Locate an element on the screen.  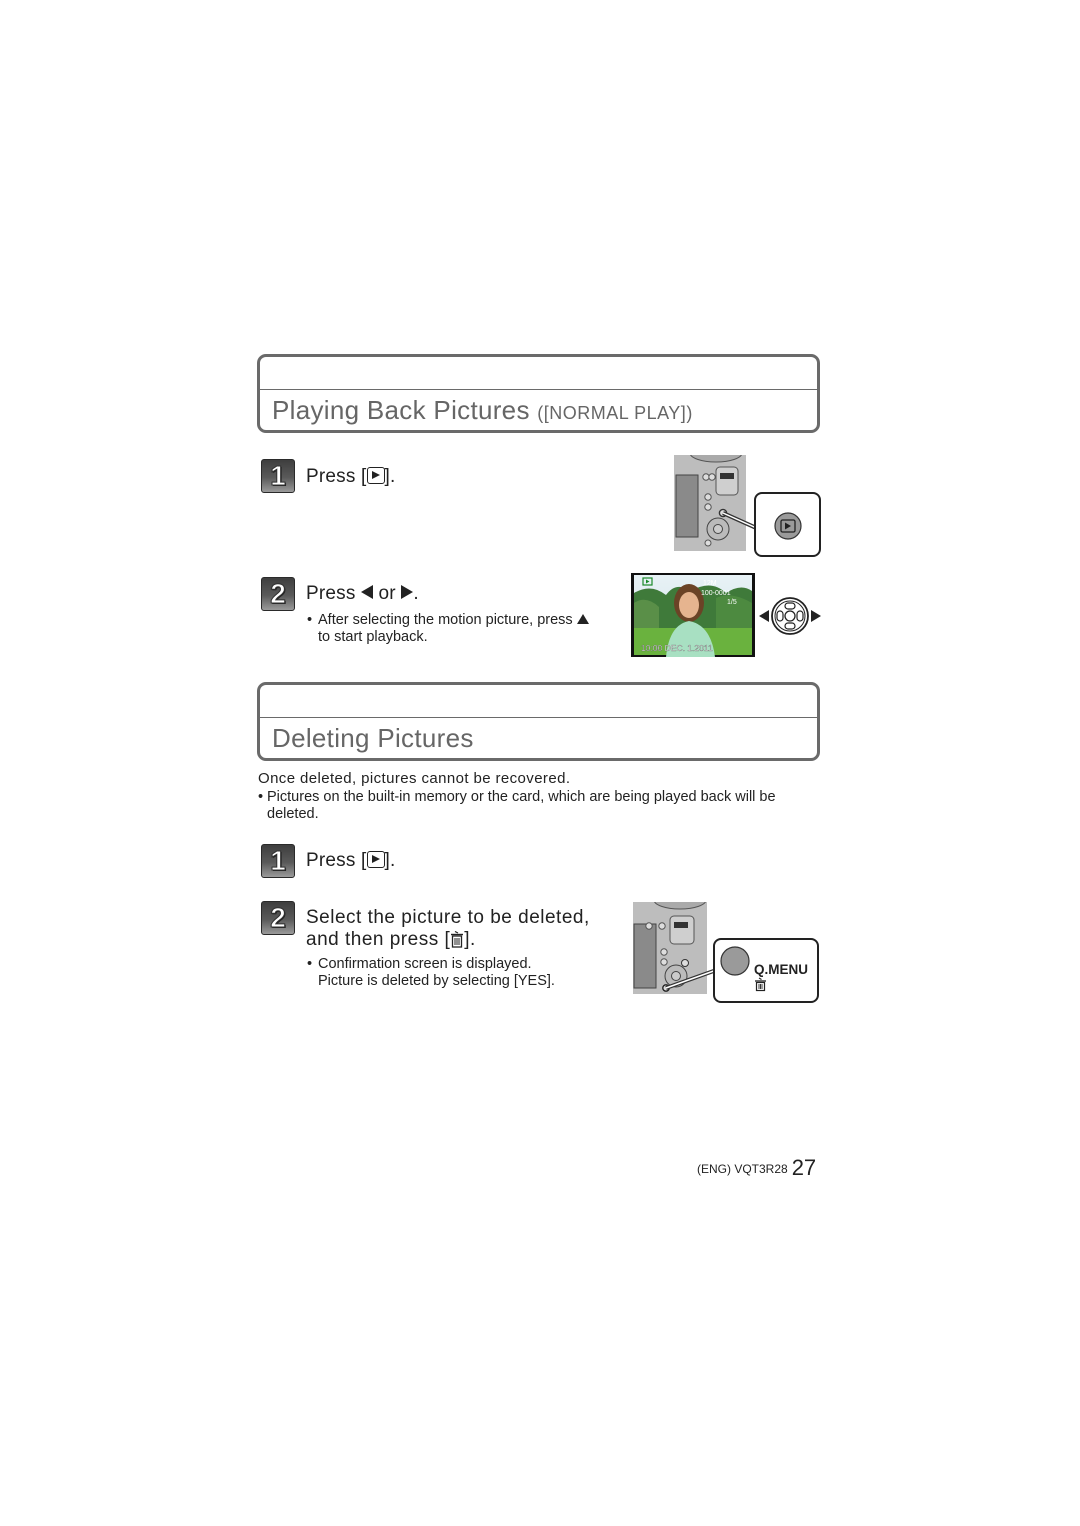
document-code: (ENG) VQT3R28 is located at coordinates (742, 1169).